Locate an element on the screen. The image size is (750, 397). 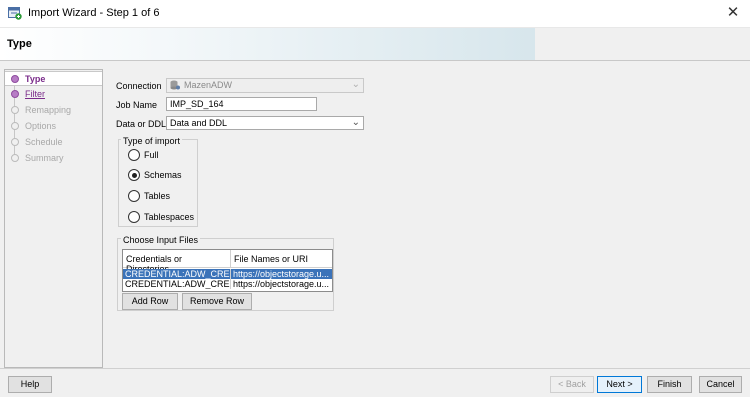
close-button: ✕ is located at coordinates (733, 14).